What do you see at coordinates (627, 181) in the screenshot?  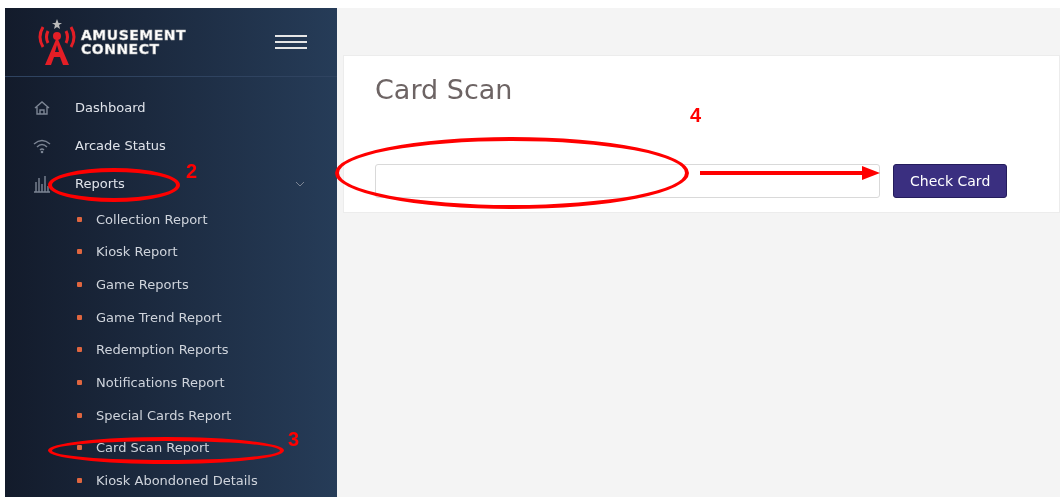 I see `card-number-field` at bounding box center [627, 181].